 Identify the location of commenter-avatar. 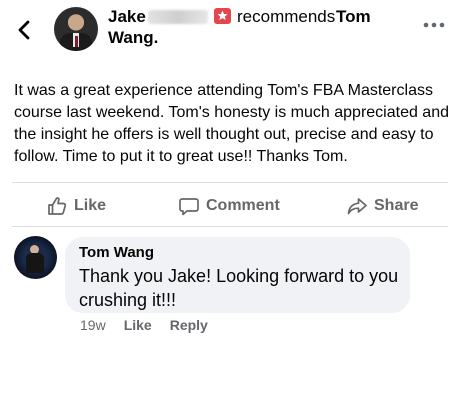
(35, 257).